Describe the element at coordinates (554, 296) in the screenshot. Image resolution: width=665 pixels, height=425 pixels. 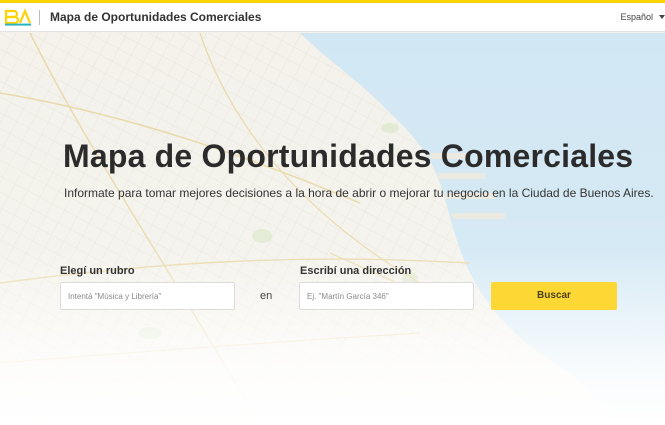
I see `search-button: Buscar` at that location.